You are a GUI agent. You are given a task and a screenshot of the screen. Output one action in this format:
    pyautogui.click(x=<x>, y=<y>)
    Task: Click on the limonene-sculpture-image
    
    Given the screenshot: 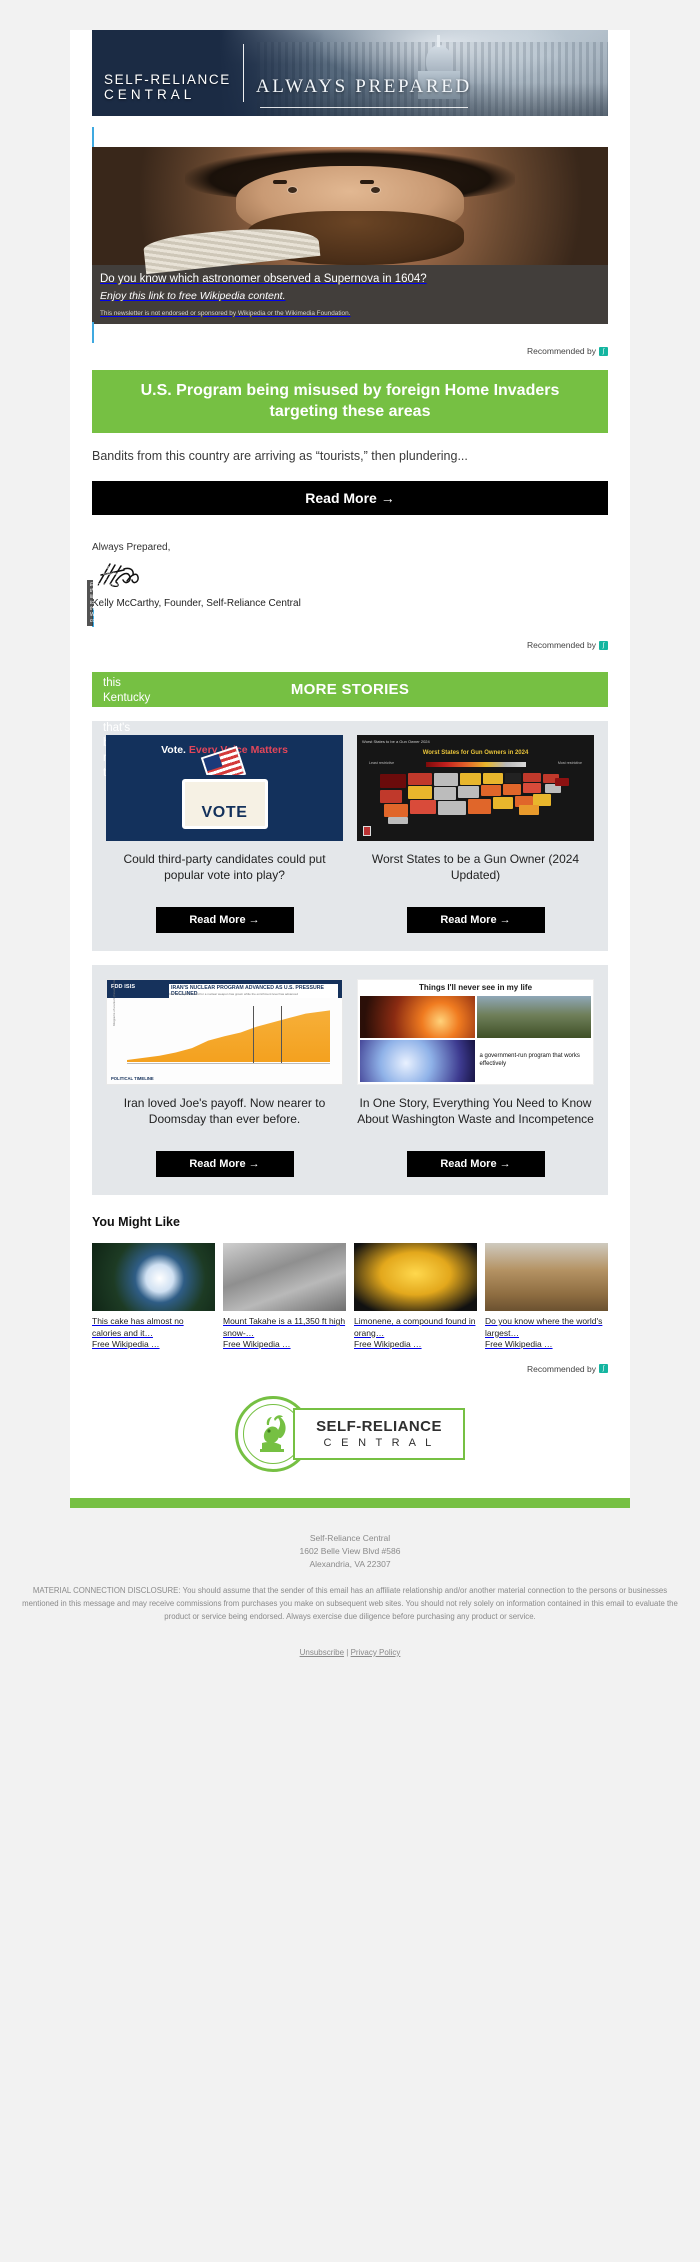 What is the action you would take?
    pyautogui.click(x=415, y=1277)
    